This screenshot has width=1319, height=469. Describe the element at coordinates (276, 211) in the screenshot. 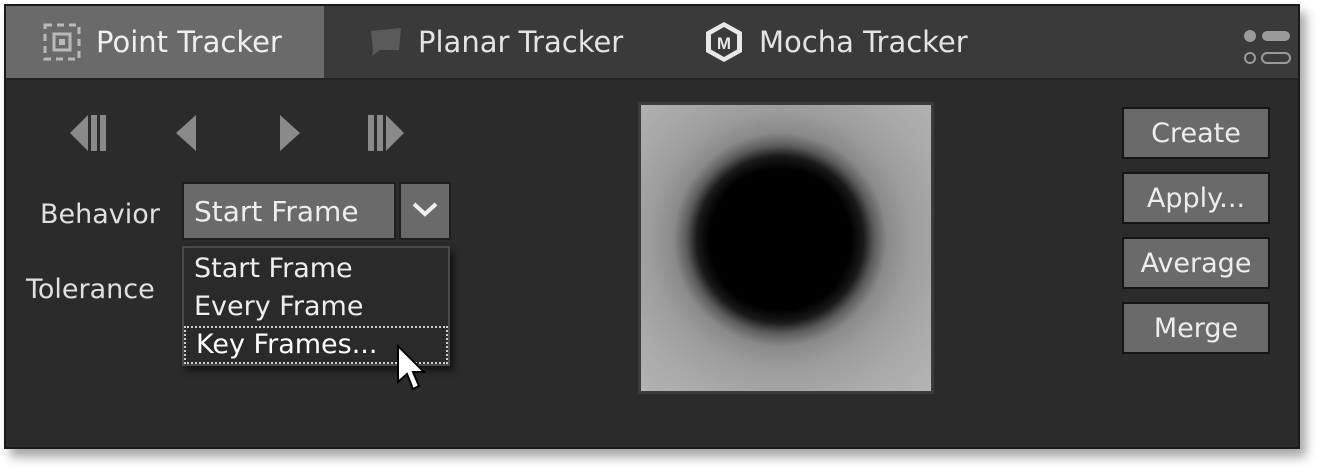

I see `behavior-select-value: Start Frame` at that location.